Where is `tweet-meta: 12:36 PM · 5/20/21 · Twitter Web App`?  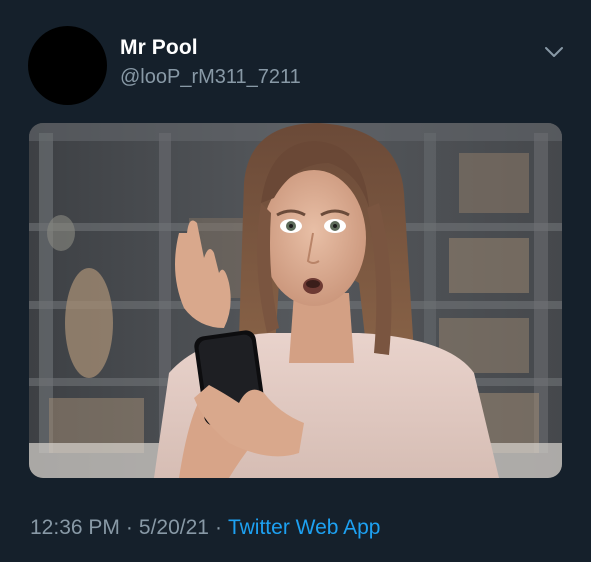
tweet-meta: 12:36 PM · 5/20/21 · Twitter Web App is located at coordinates (205, 528).